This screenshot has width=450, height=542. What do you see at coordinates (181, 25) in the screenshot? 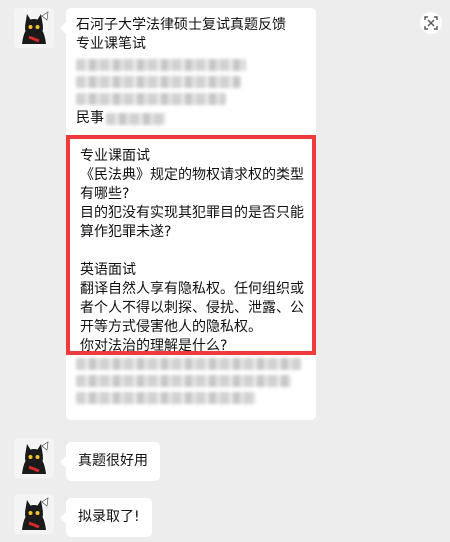
I see `message-title: 石河子大学法律硕士复试真题反馈` at bounding box center [181, 25].